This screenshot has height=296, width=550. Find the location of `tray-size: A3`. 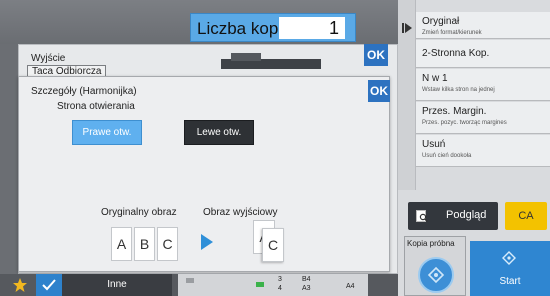

tray-size: A3 is located at coordinates (306, 288).